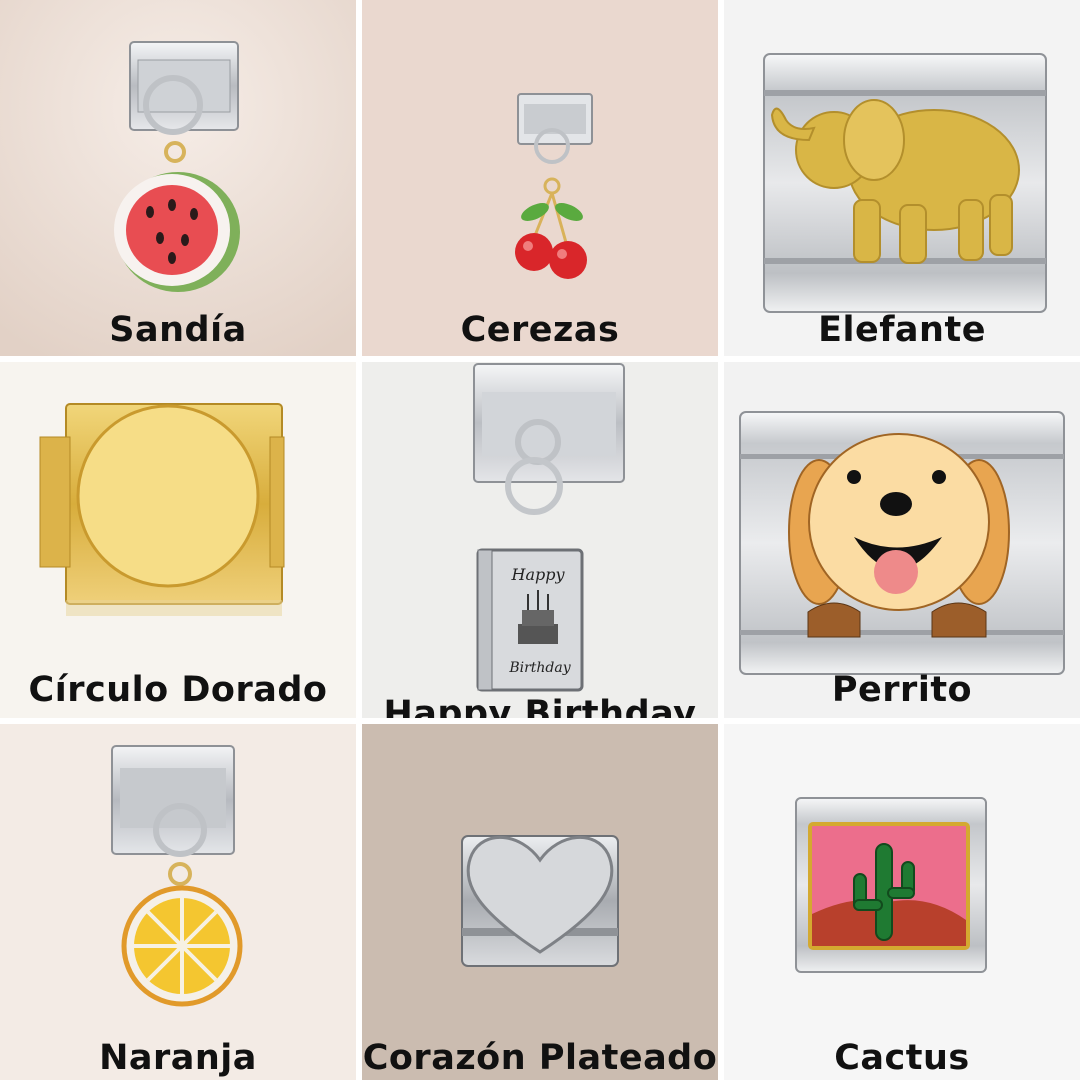 The height and width of the screenshot is (1080, 1080). Describe the element at coordinates (178, 1058) in the screenshot. I see `charm-label: Naranja` at that location.